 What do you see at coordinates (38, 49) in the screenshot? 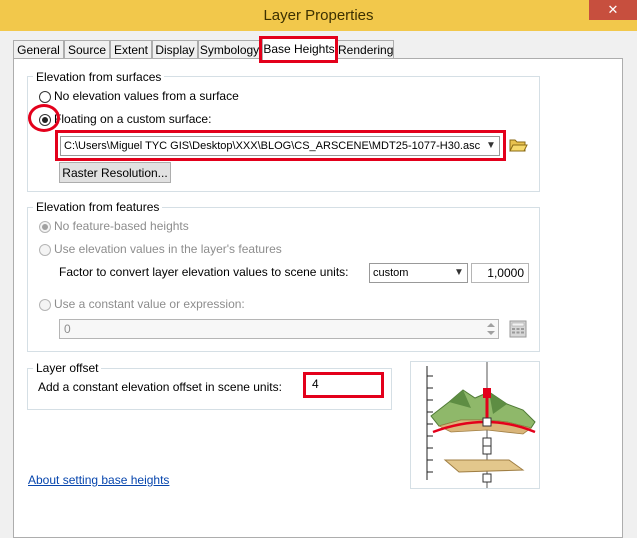
I see `tab-general: General` at bounding box center [38, 49].